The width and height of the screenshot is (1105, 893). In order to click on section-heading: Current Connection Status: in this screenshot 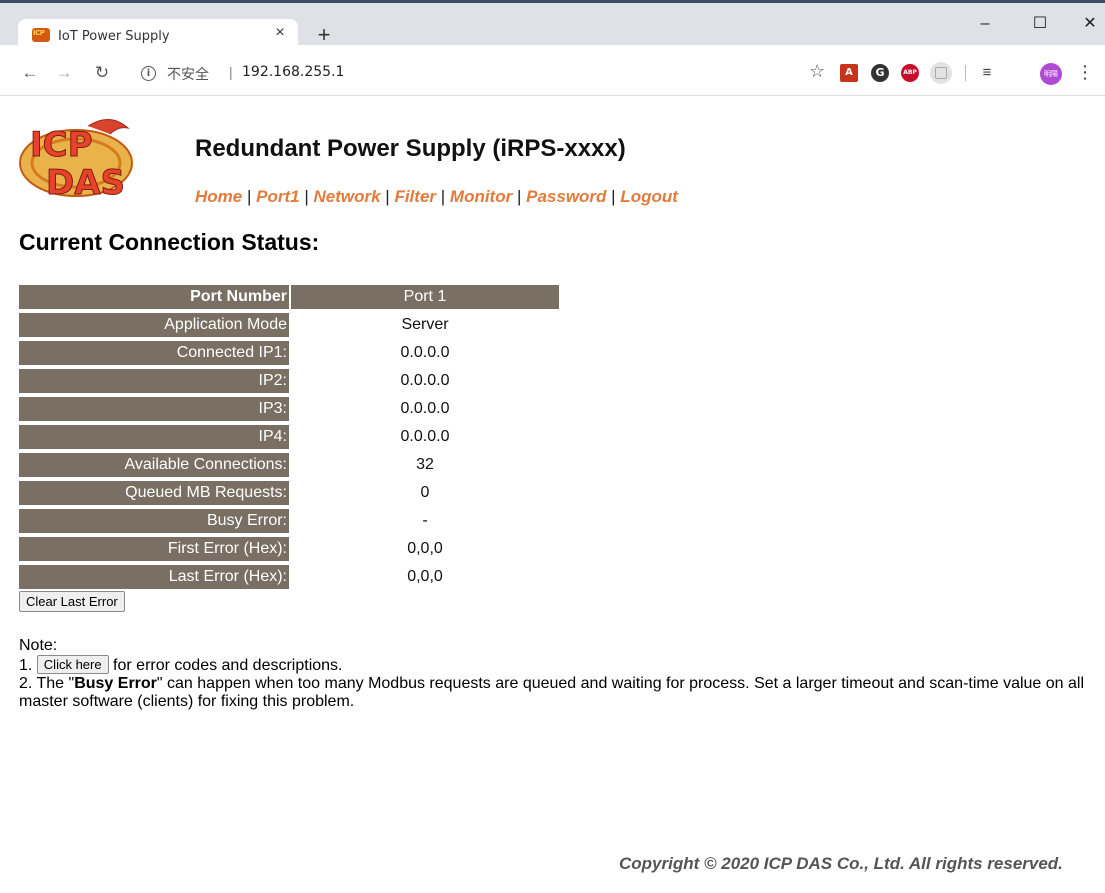, I will do `click(169, 242)`.